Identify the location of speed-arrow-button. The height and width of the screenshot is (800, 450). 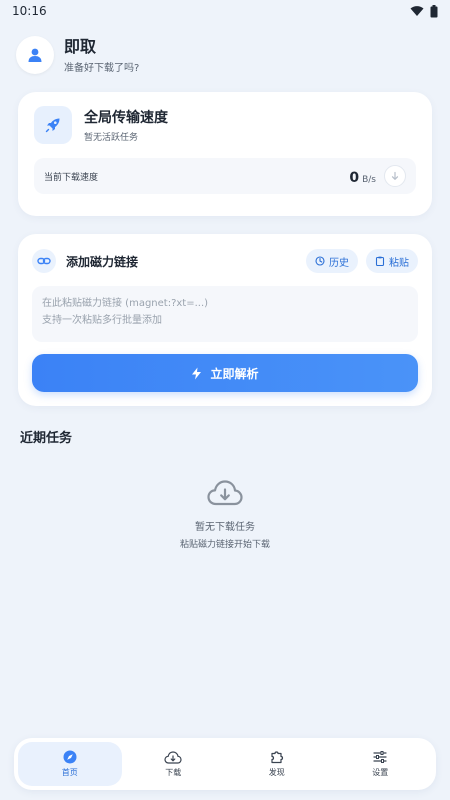
(395, 176).